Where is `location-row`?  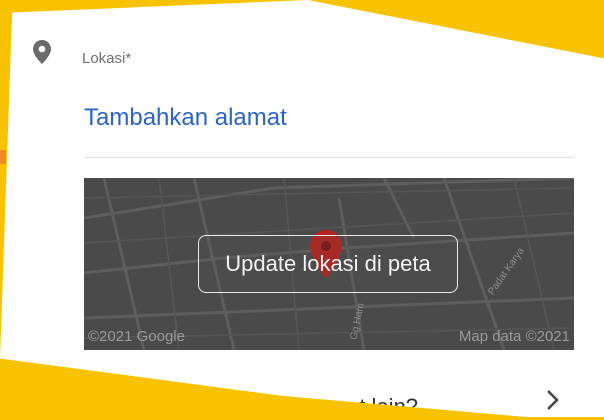 location-row is located at coordinates (42, 52).